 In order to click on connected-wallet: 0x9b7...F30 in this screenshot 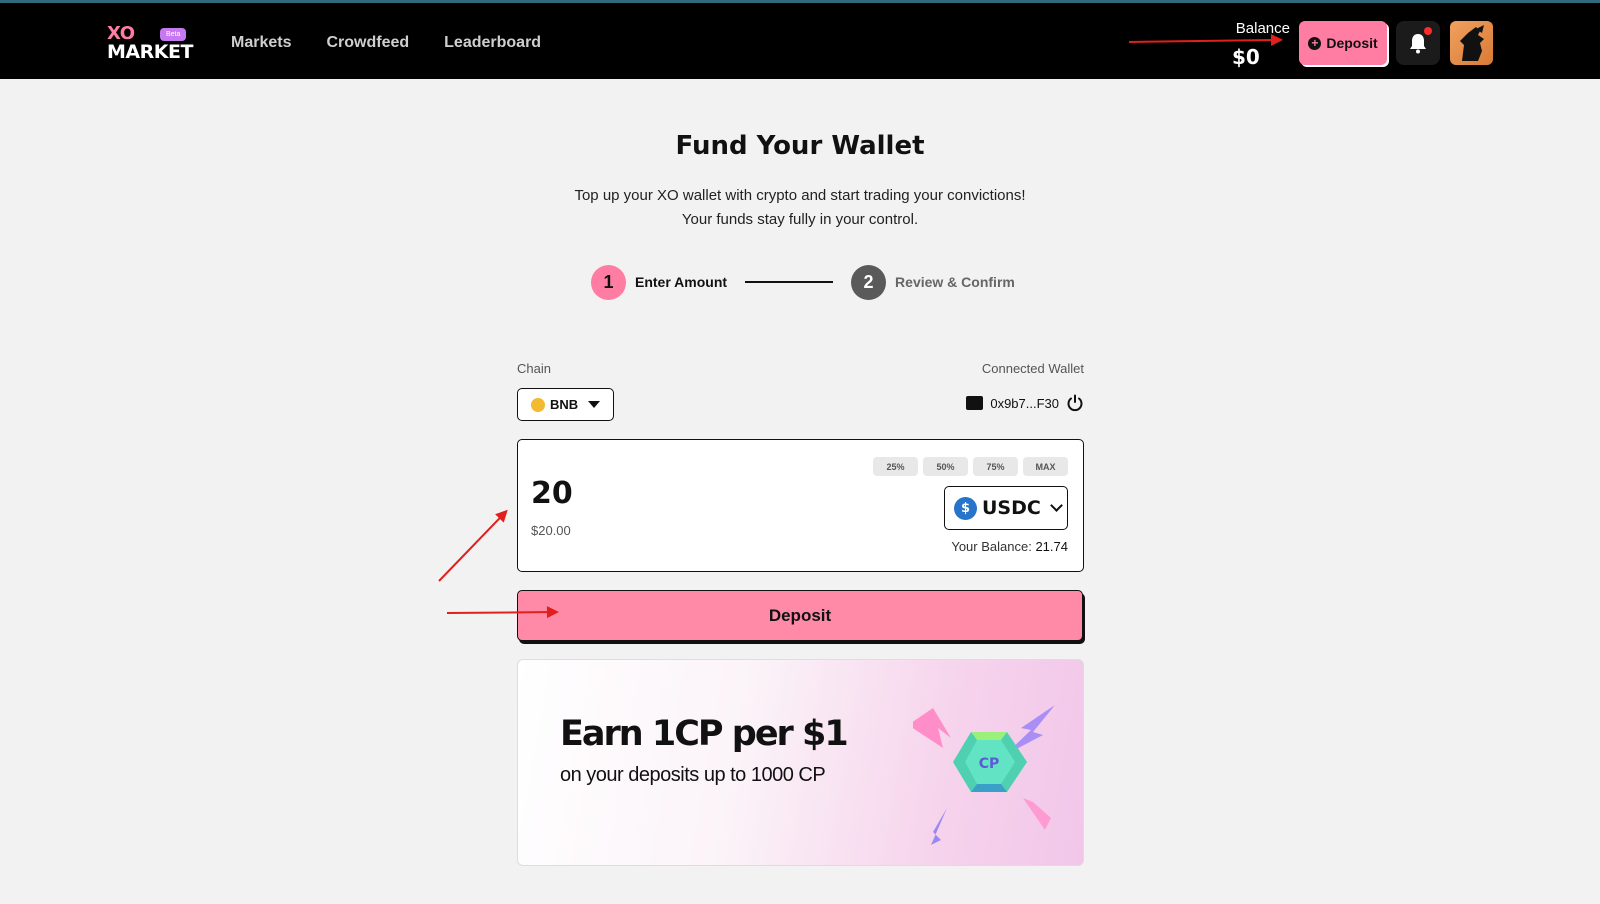, I will do `click(1025, 403)`.